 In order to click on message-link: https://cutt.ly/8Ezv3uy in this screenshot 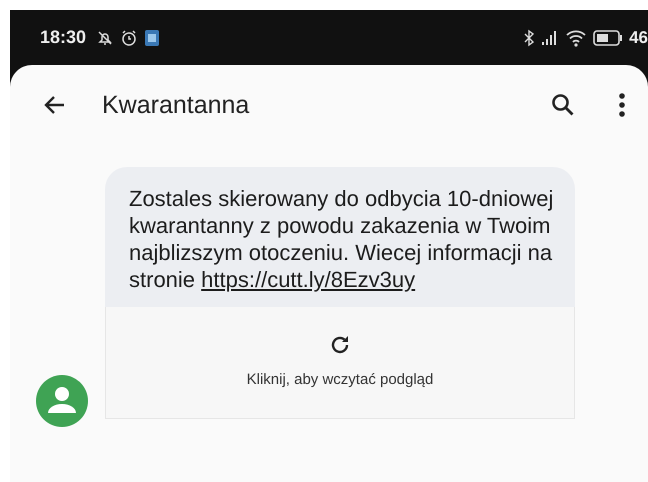, I will do `click(308, 279)`.